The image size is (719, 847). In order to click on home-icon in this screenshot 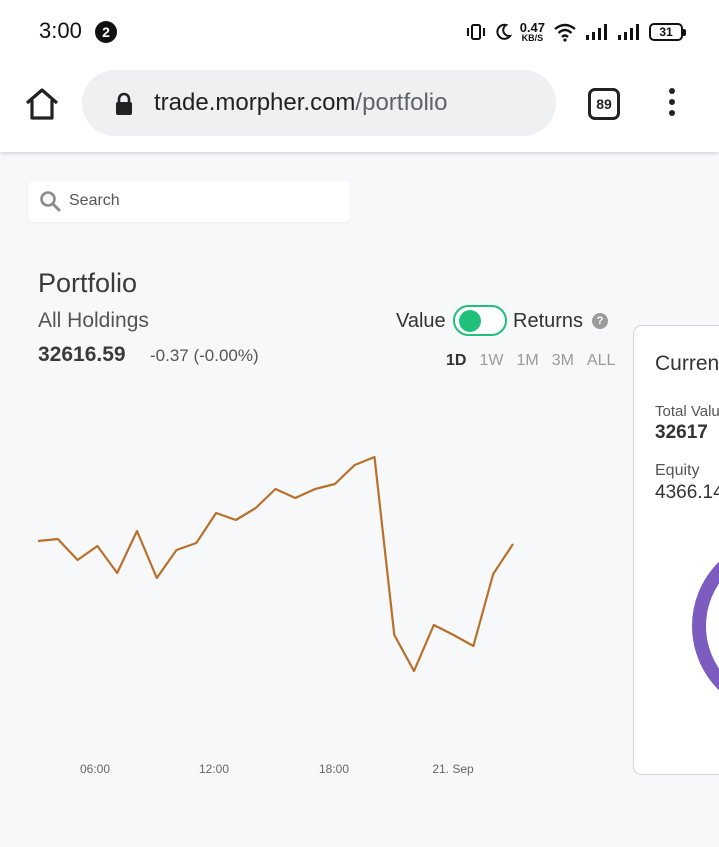, I will do `click(42, 104)`.